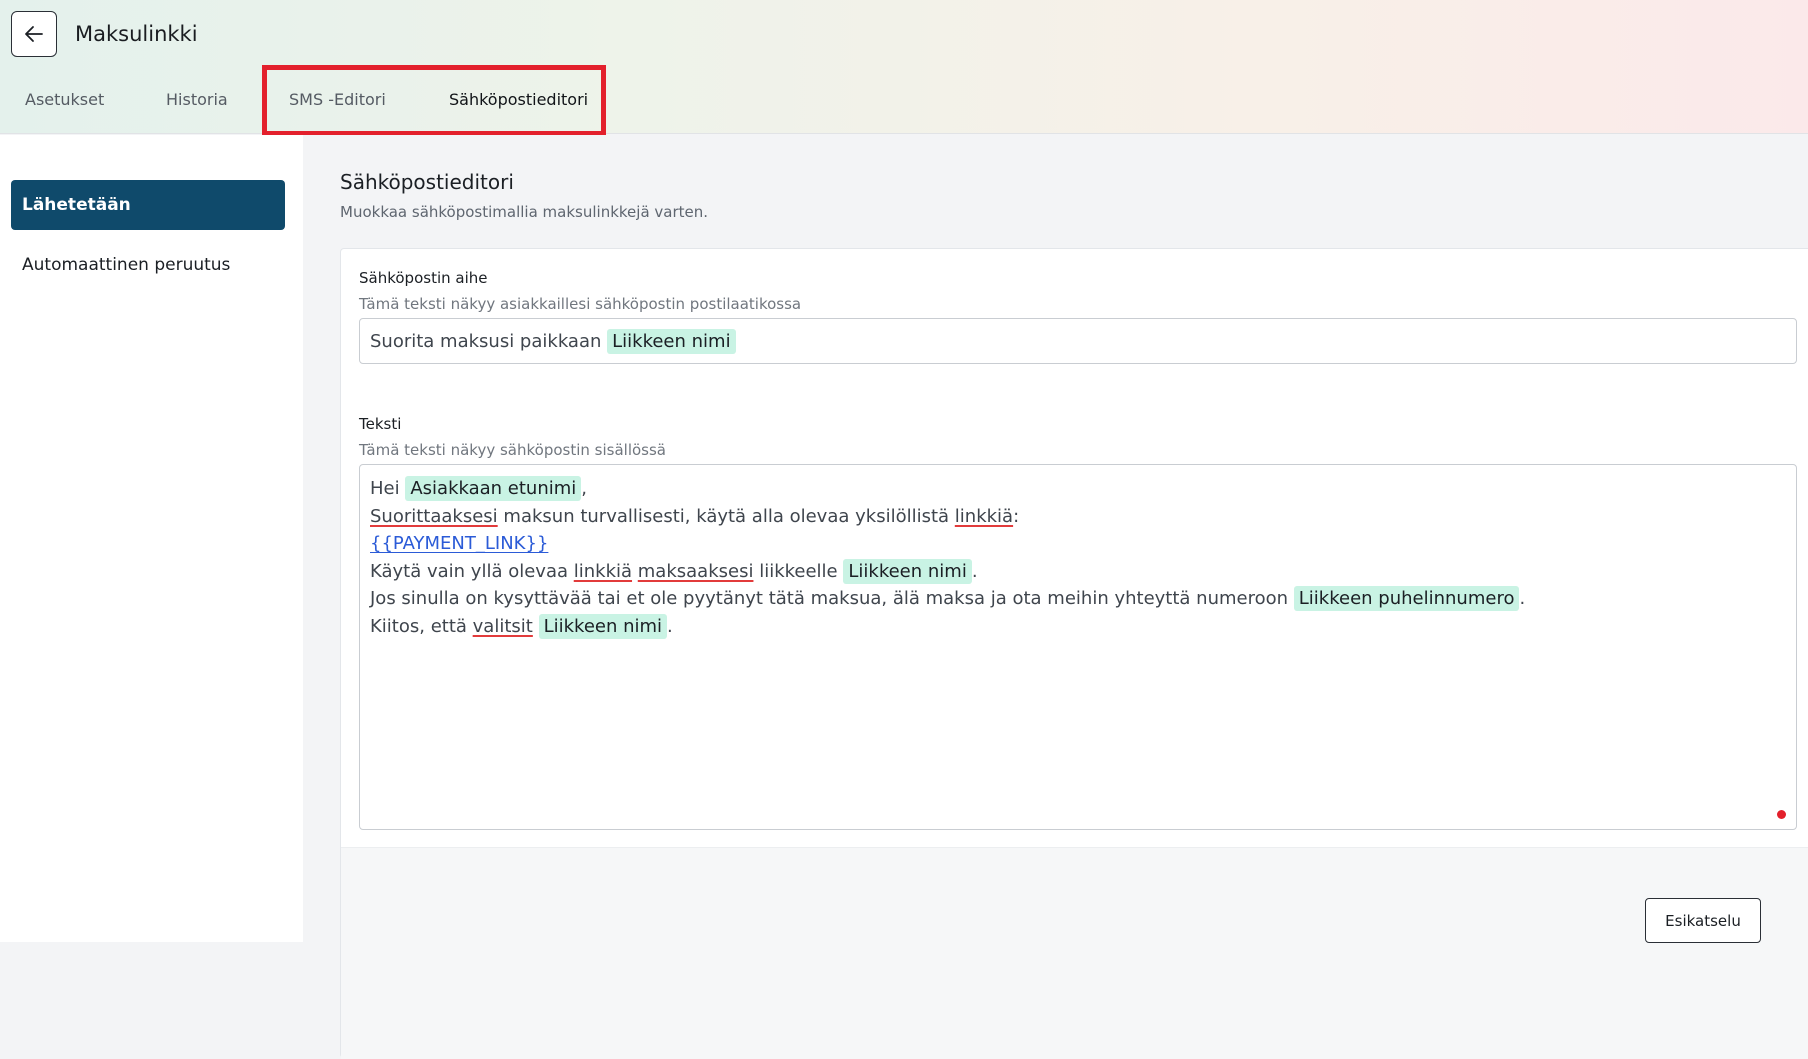 The height and width of the screenshot is (1059, 1808). Describe the element at coordinates (1078, 341) in the screenshot. I see `subject-input: Suorita maksusi paikkaan Liikkeen nimi` at that location.